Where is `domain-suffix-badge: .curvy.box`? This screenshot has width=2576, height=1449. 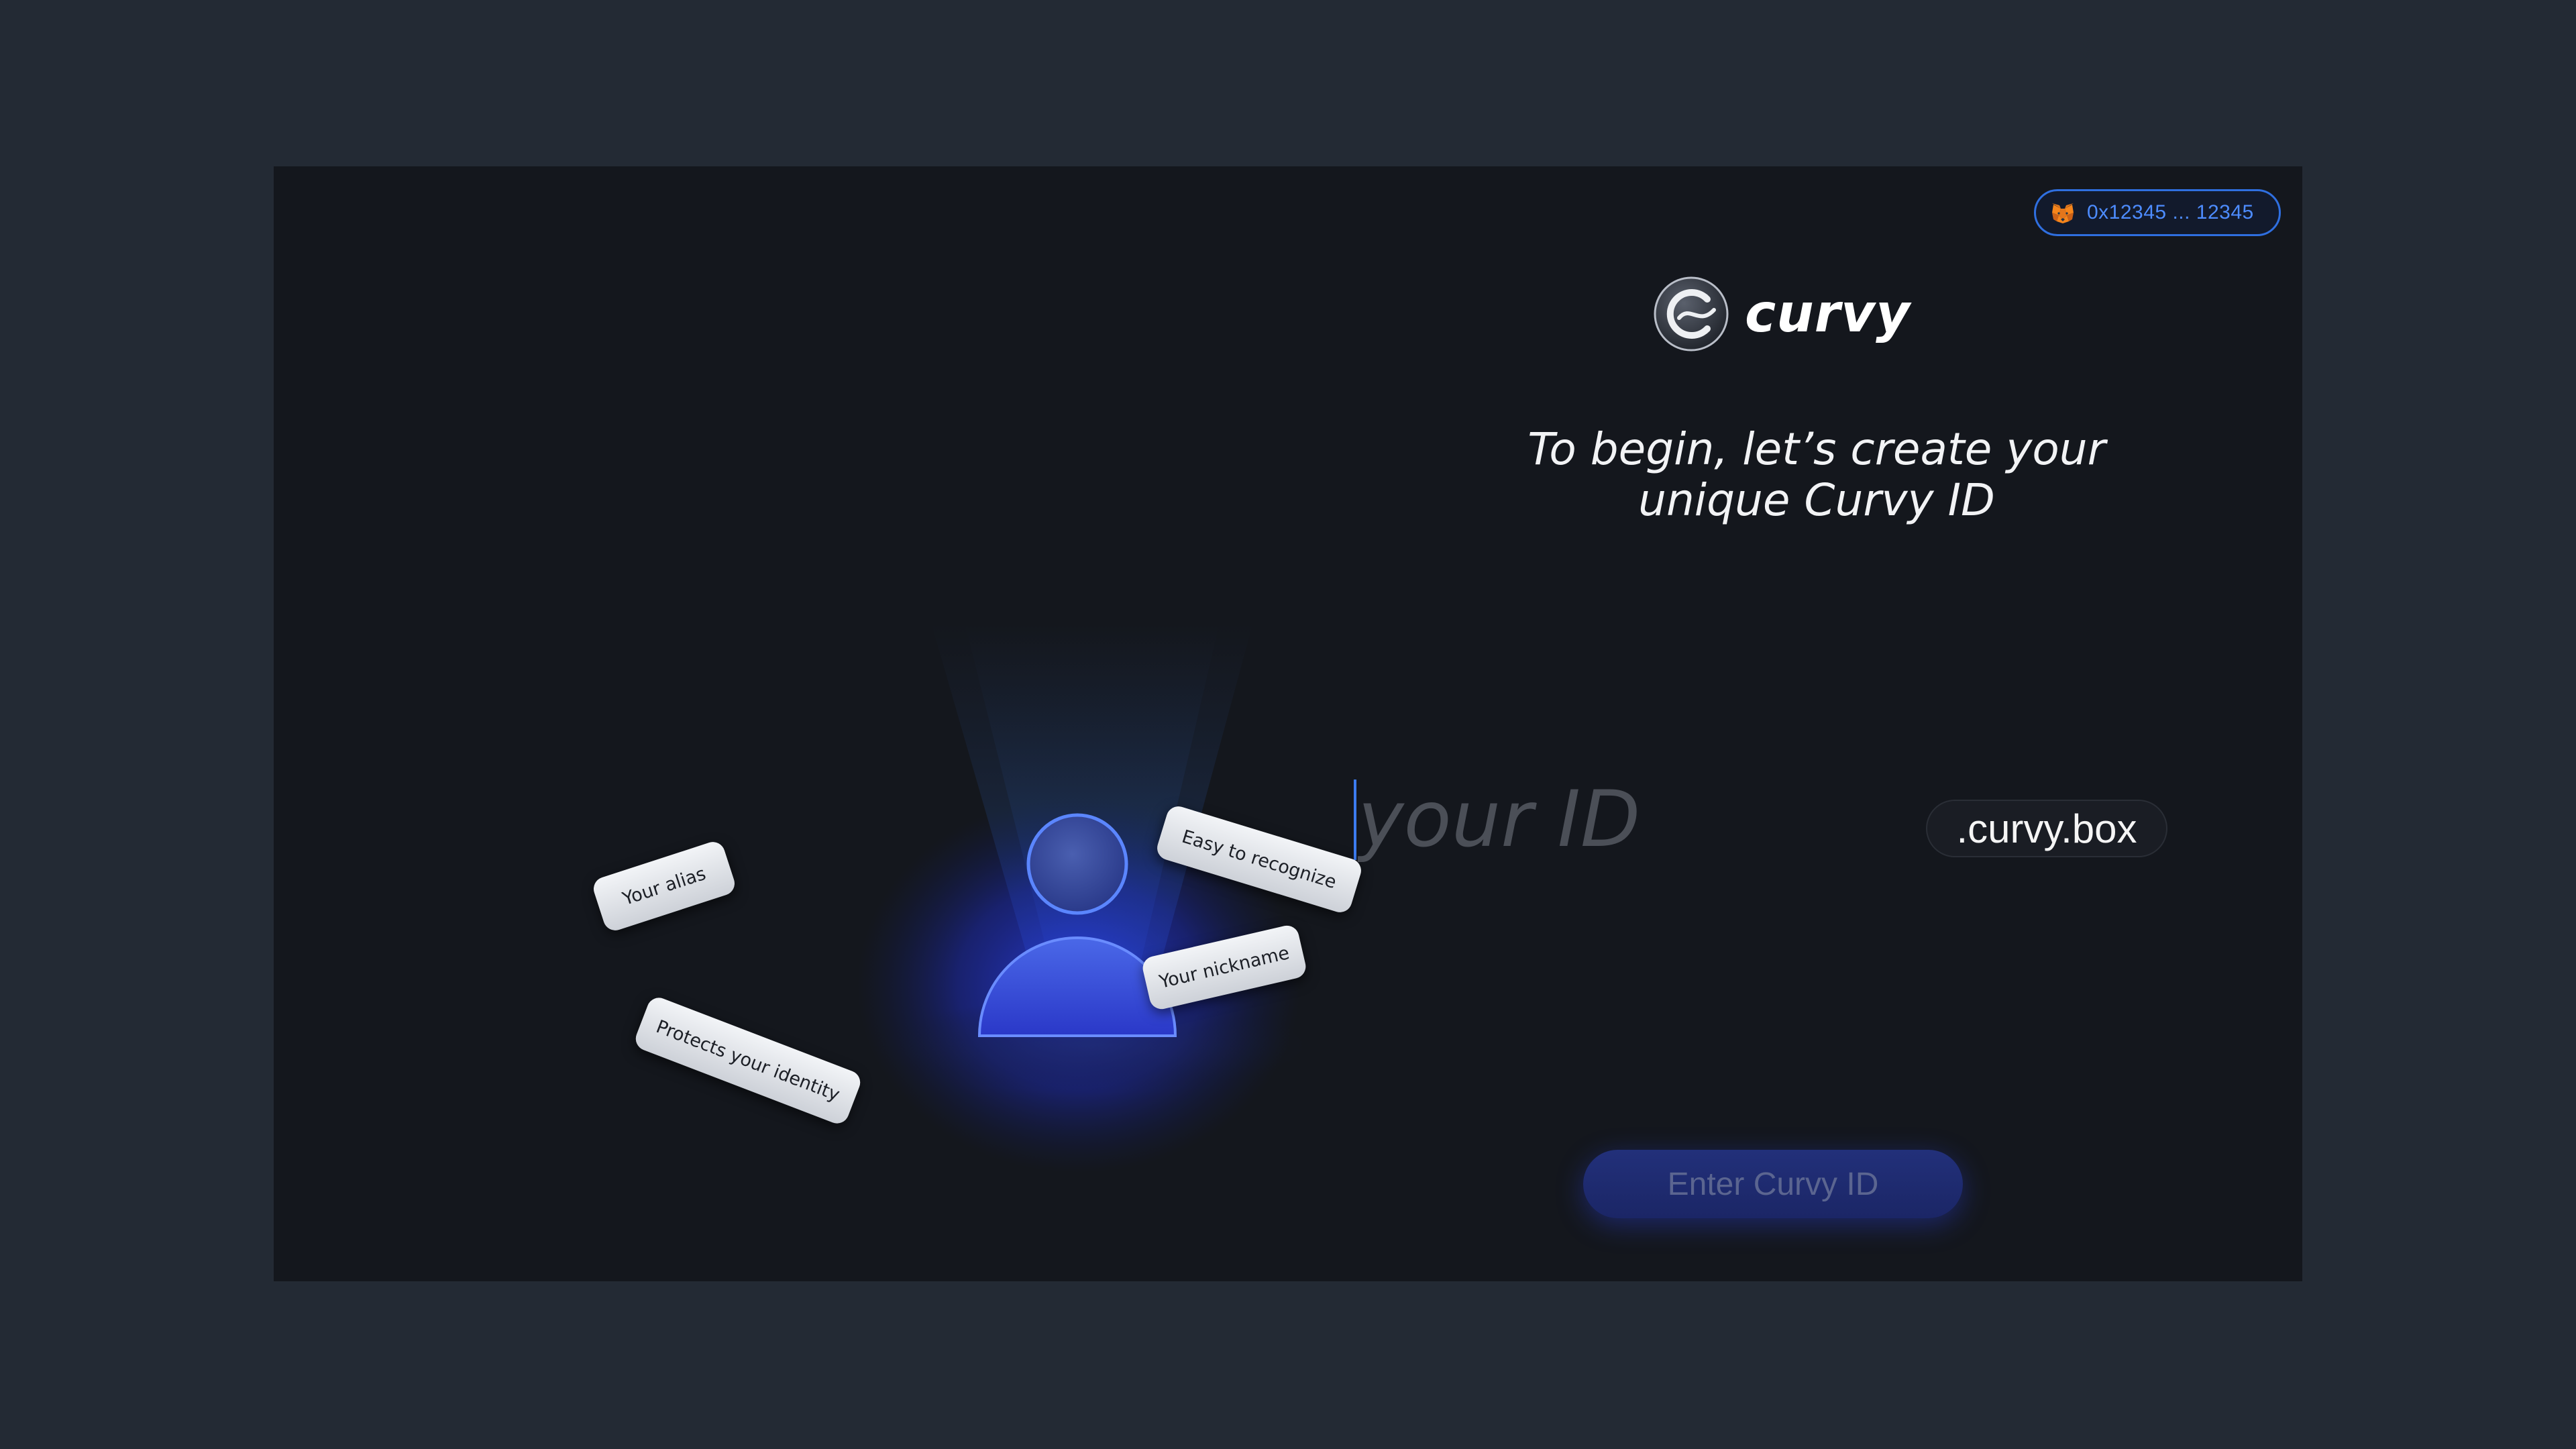
domain-suffix-badge: .curvy.box is located at coordinates (2046, 828).